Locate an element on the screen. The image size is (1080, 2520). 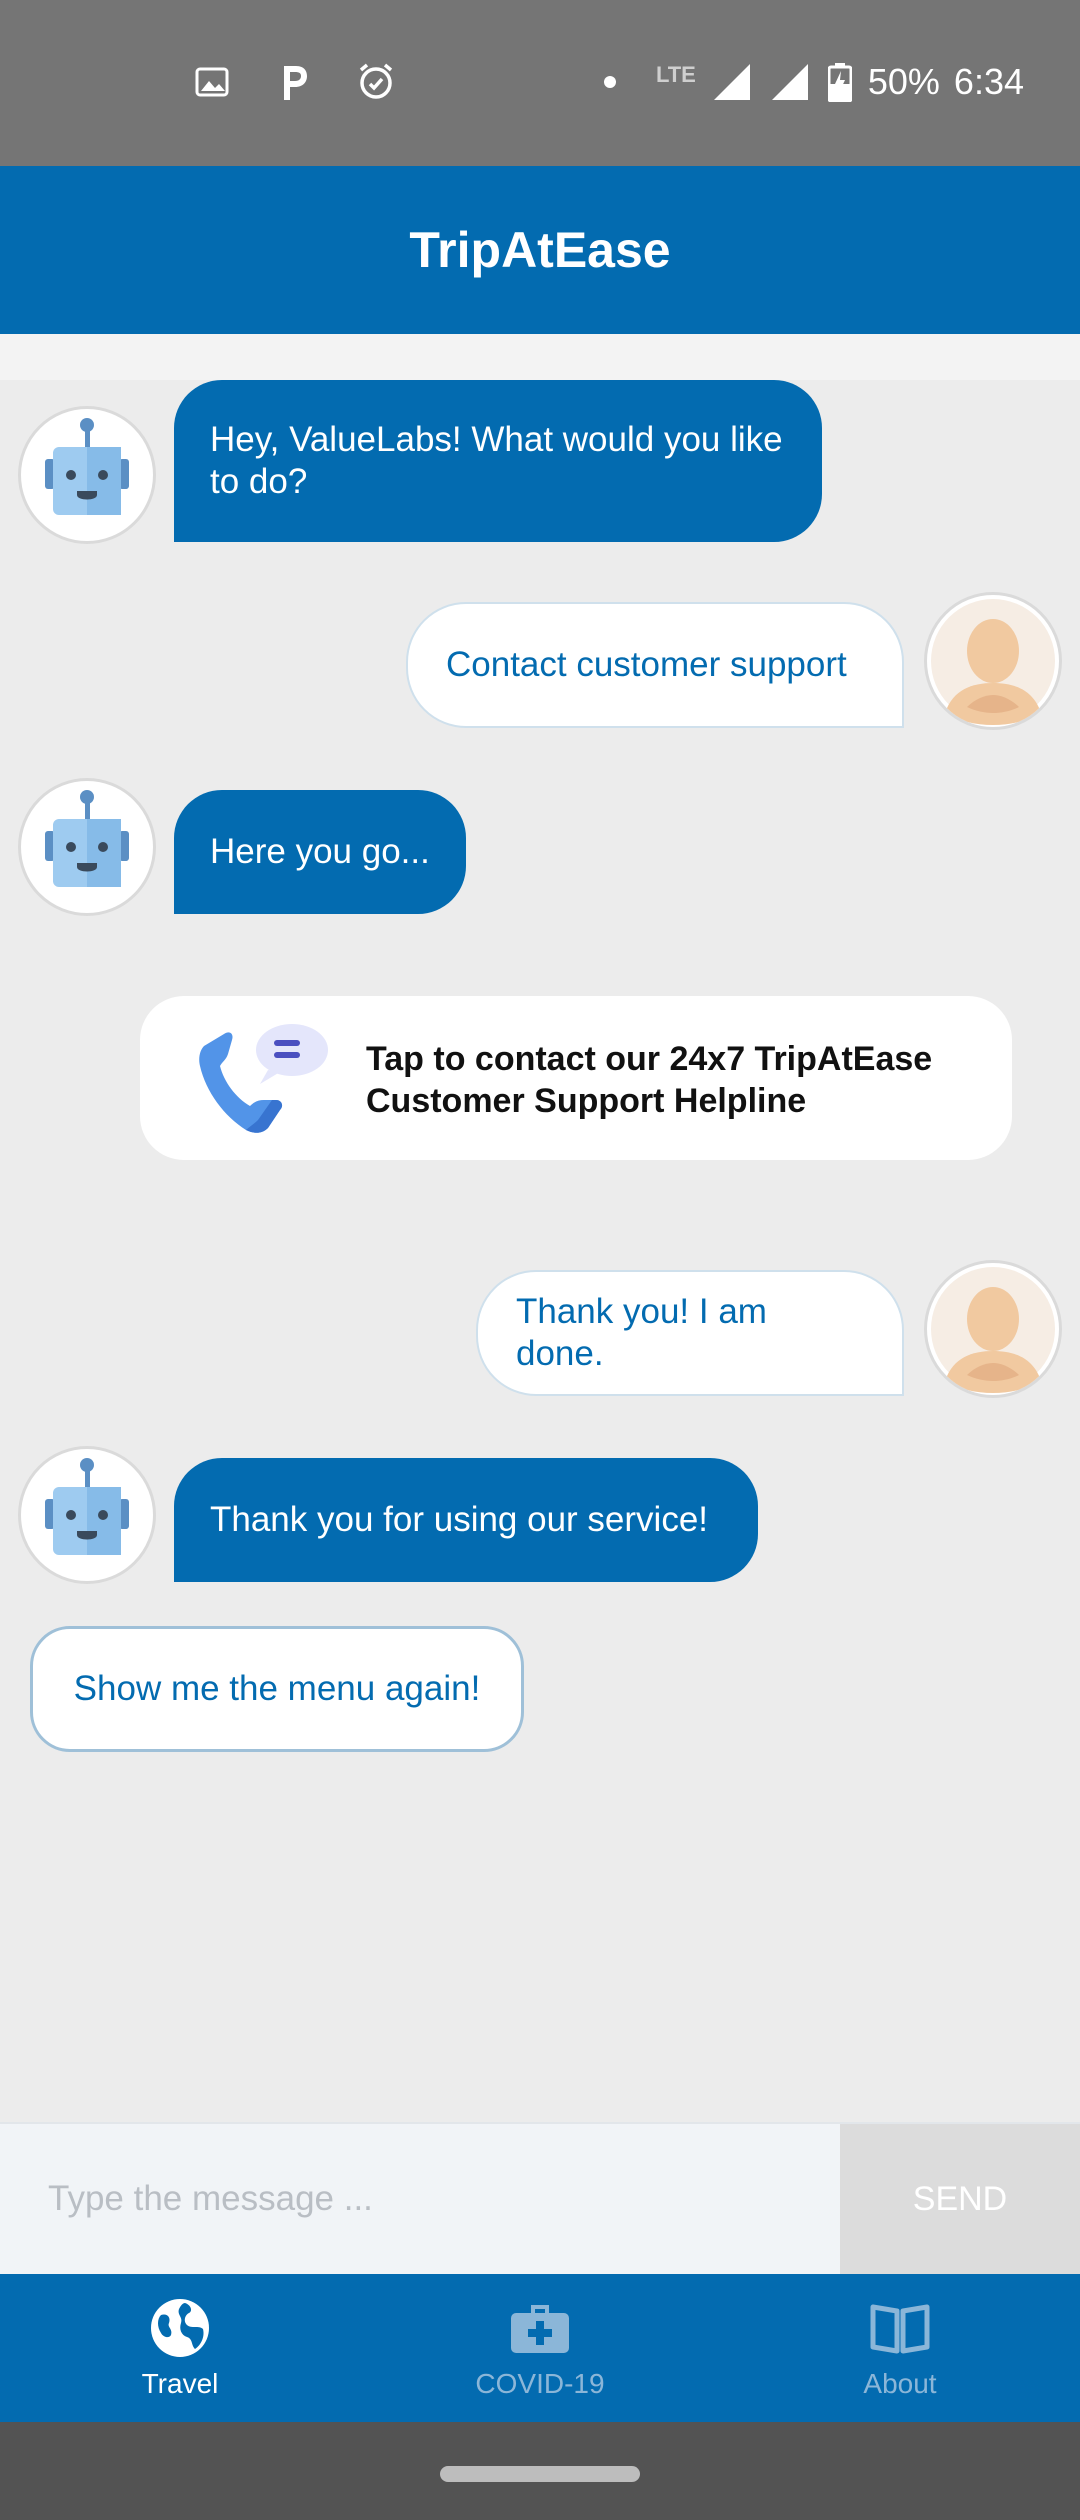
app-bar: TripAtEase is located at coordinates (540, 250).